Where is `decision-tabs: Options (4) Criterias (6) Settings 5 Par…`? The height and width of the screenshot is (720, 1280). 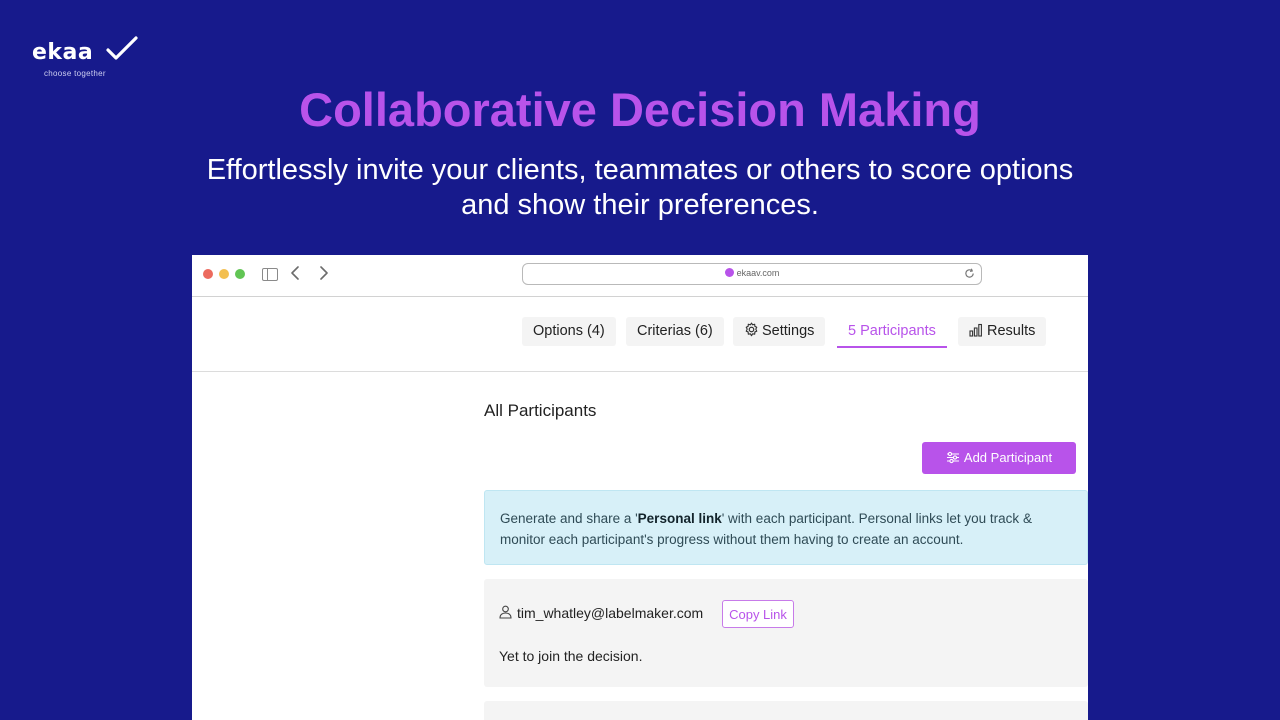 decision-tabs: Options (4) Criterias (6) Settings 5 Par… is located at coordinates (640, 335).